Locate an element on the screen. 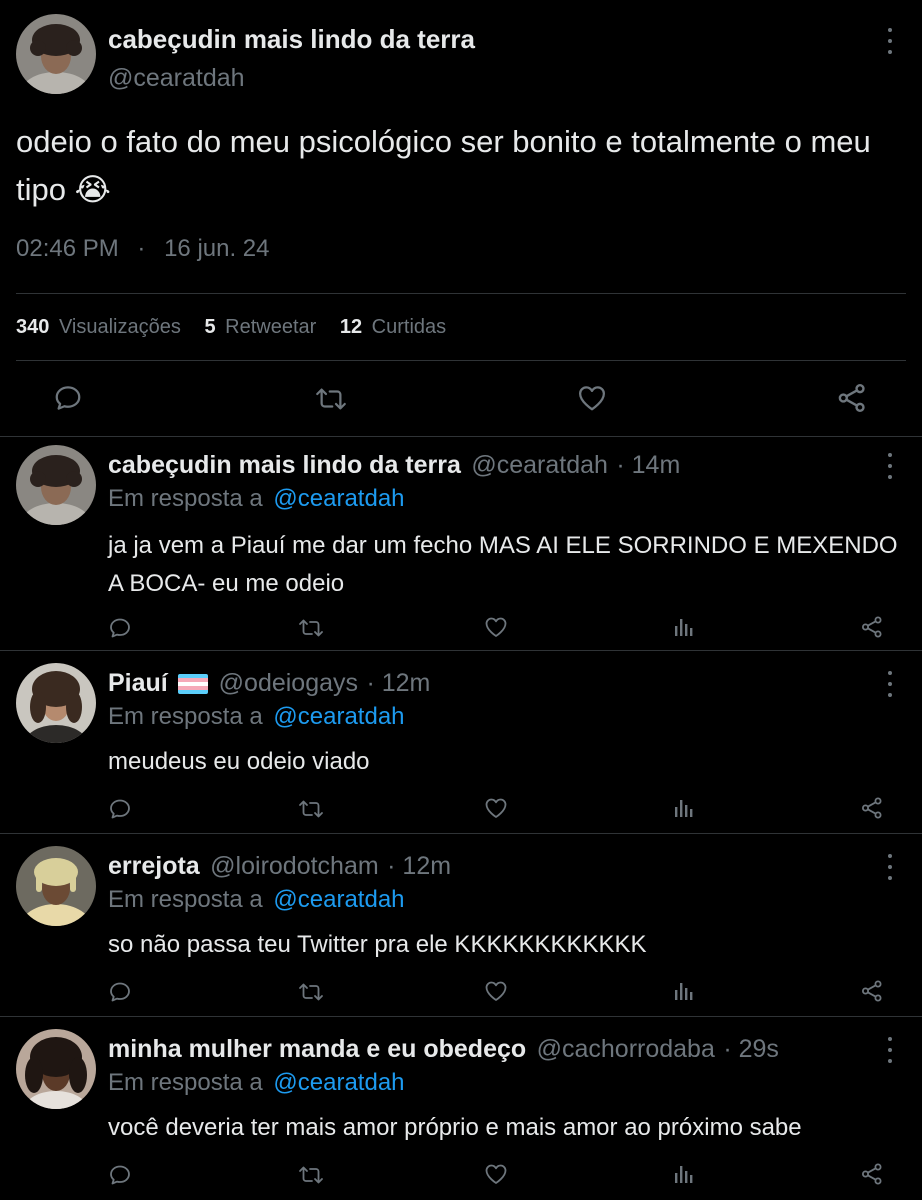 The image size is (922, 1200). reply-author-name: errejota is located at coordinates (154, 866).